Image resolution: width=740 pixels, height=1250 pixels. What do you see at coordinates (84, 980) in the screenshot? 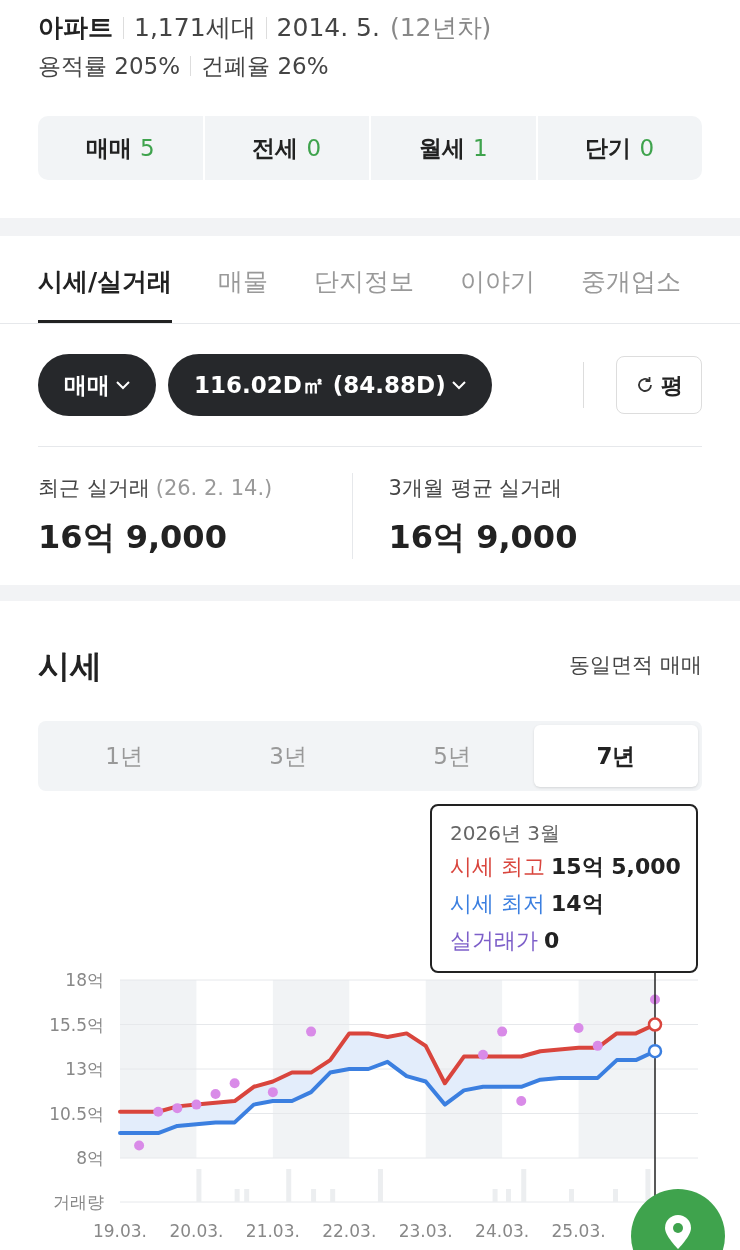
I see `y-axis-label: 18억` at bounding box center [84, 980].